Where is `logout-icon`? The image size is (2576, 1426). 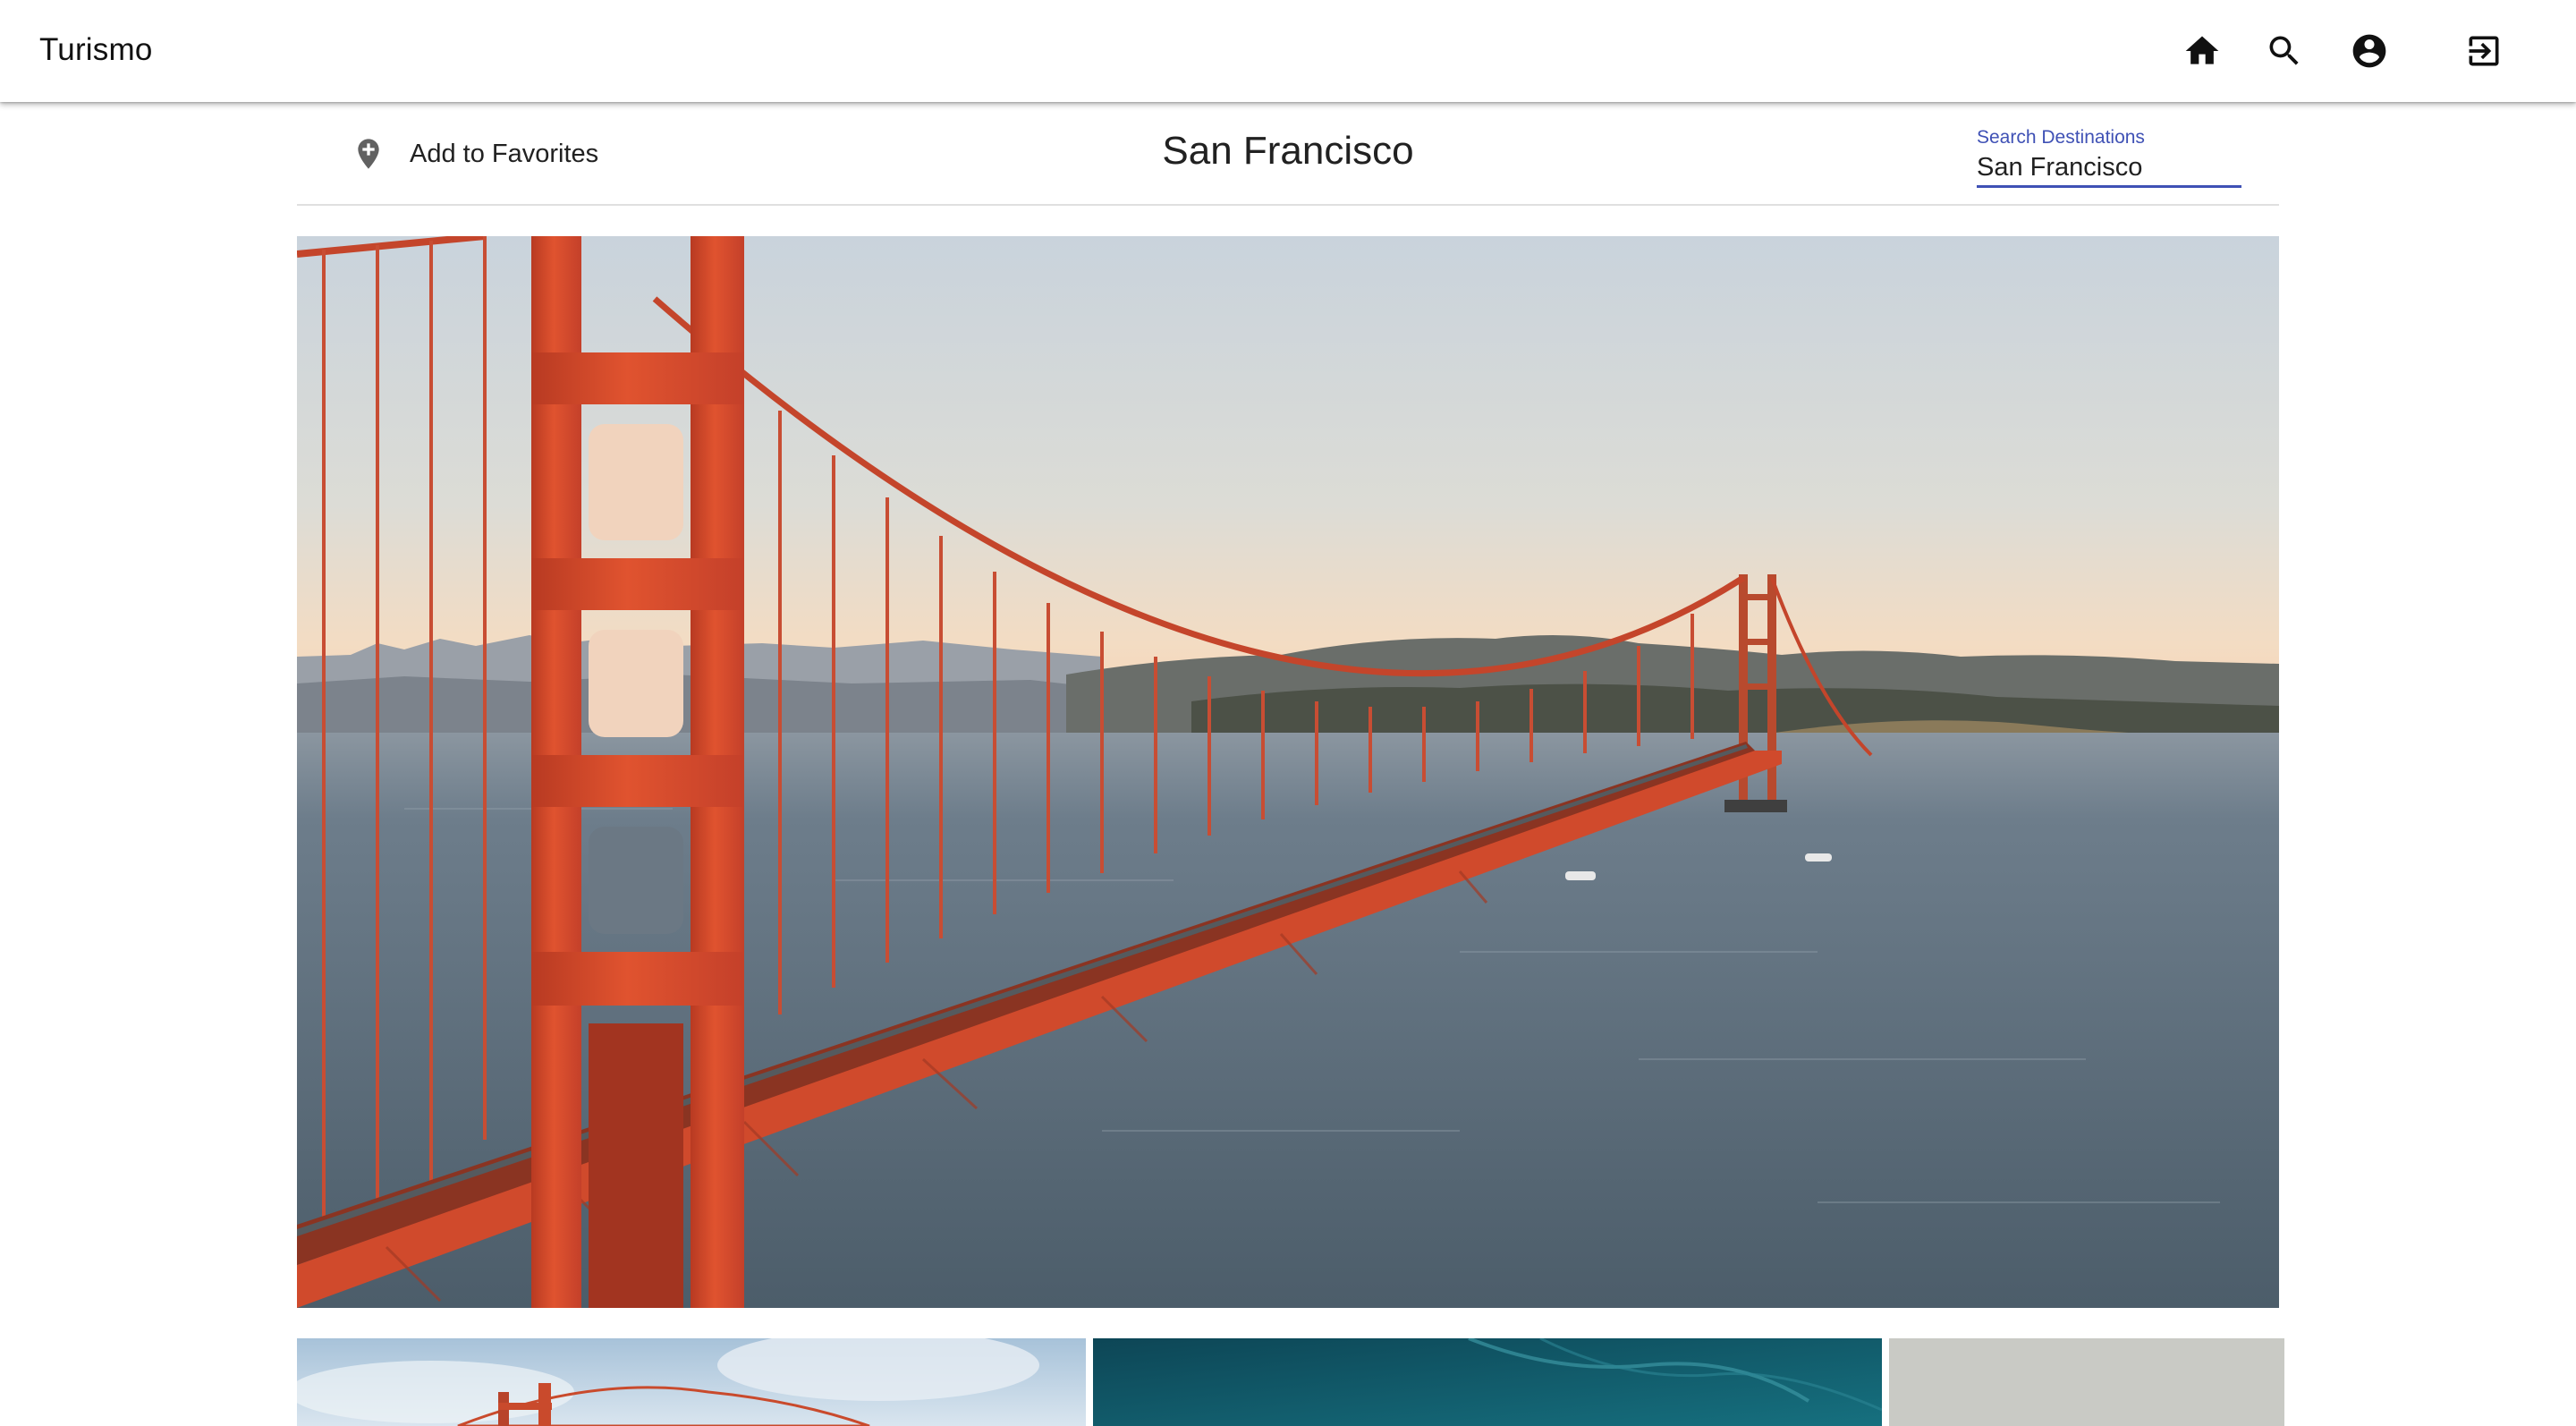
logout-icon is located at coordinates (2484, 51).